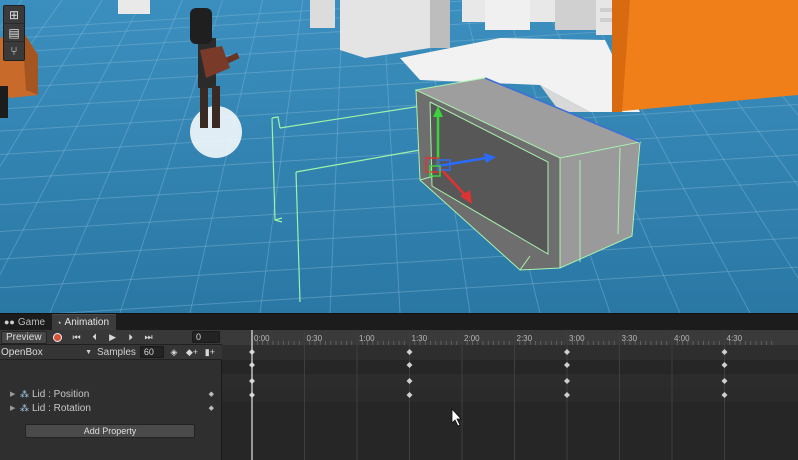 This screenshot has height=460, width=798. Describe the element at coordinates (131, 337) in the screenshot. I see `next-keyframe-icon: ⏵` at that location.